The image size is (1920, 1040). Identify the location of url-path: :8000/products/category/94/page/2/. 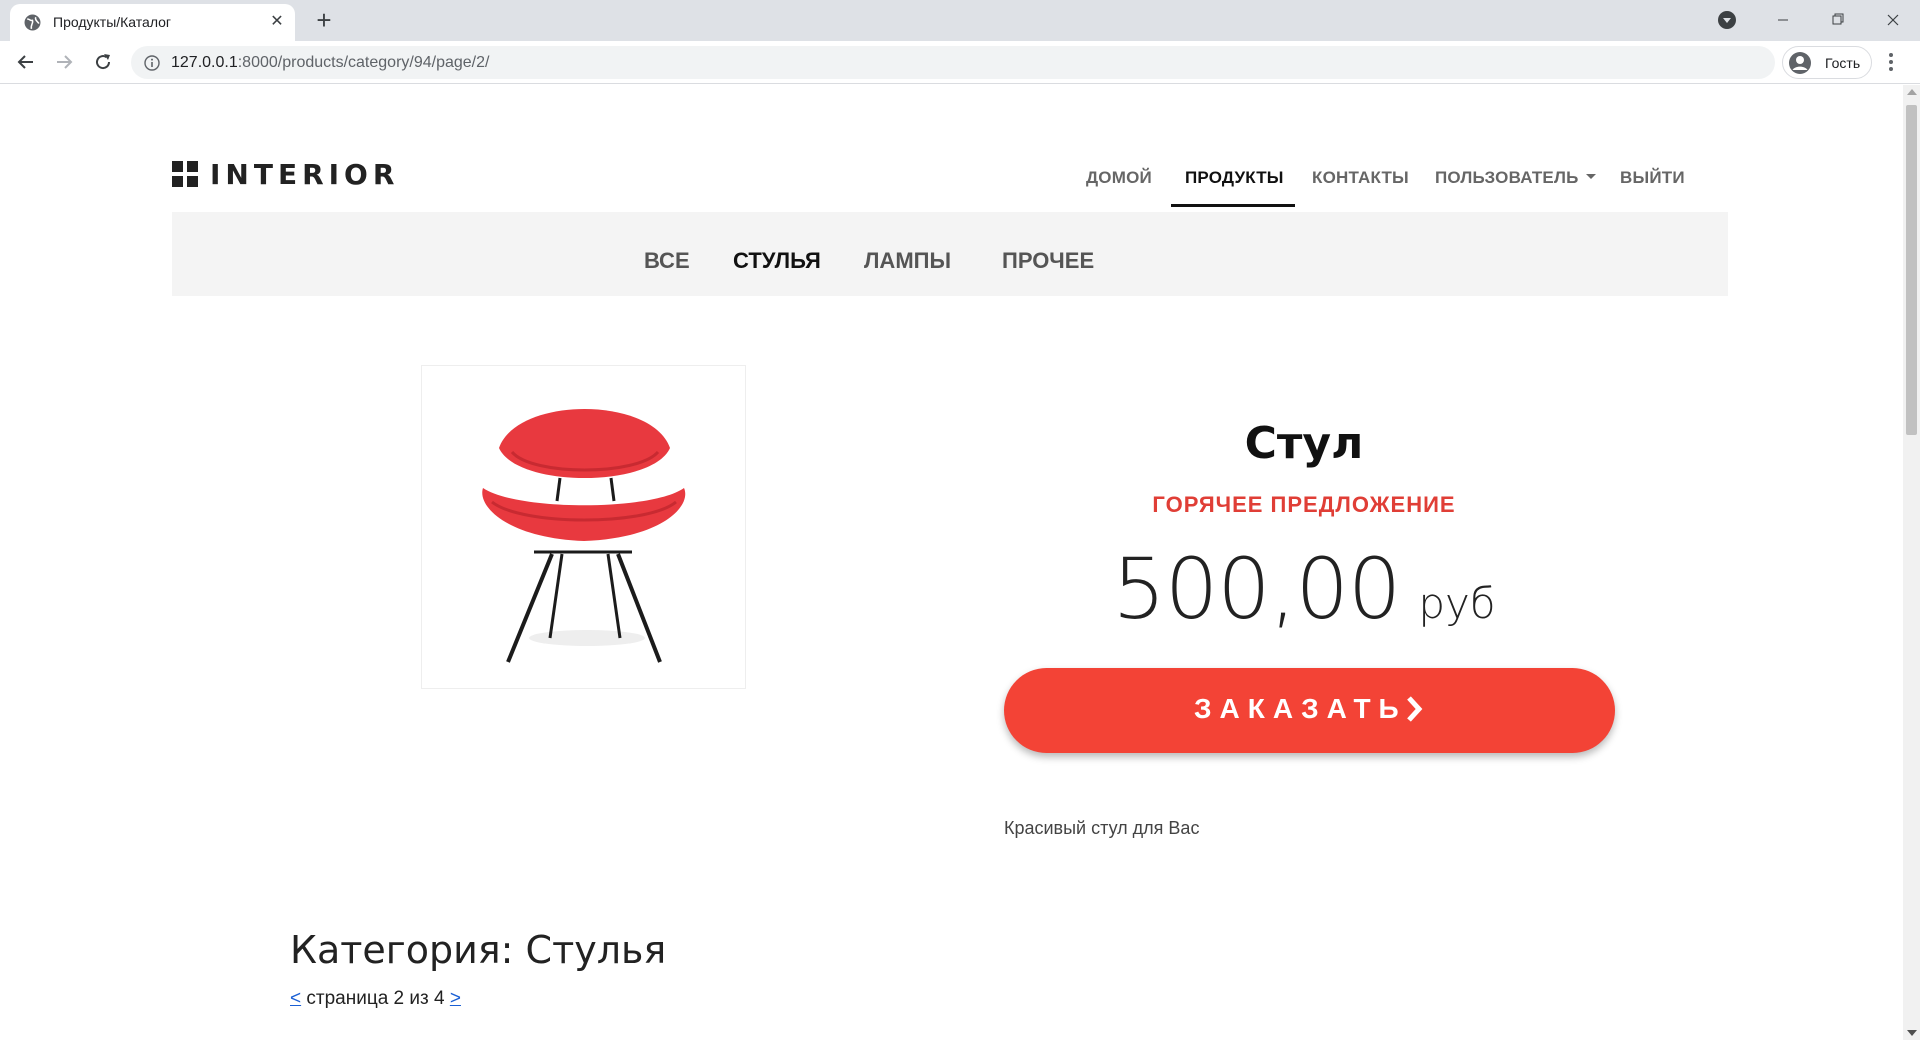
(363, 62).